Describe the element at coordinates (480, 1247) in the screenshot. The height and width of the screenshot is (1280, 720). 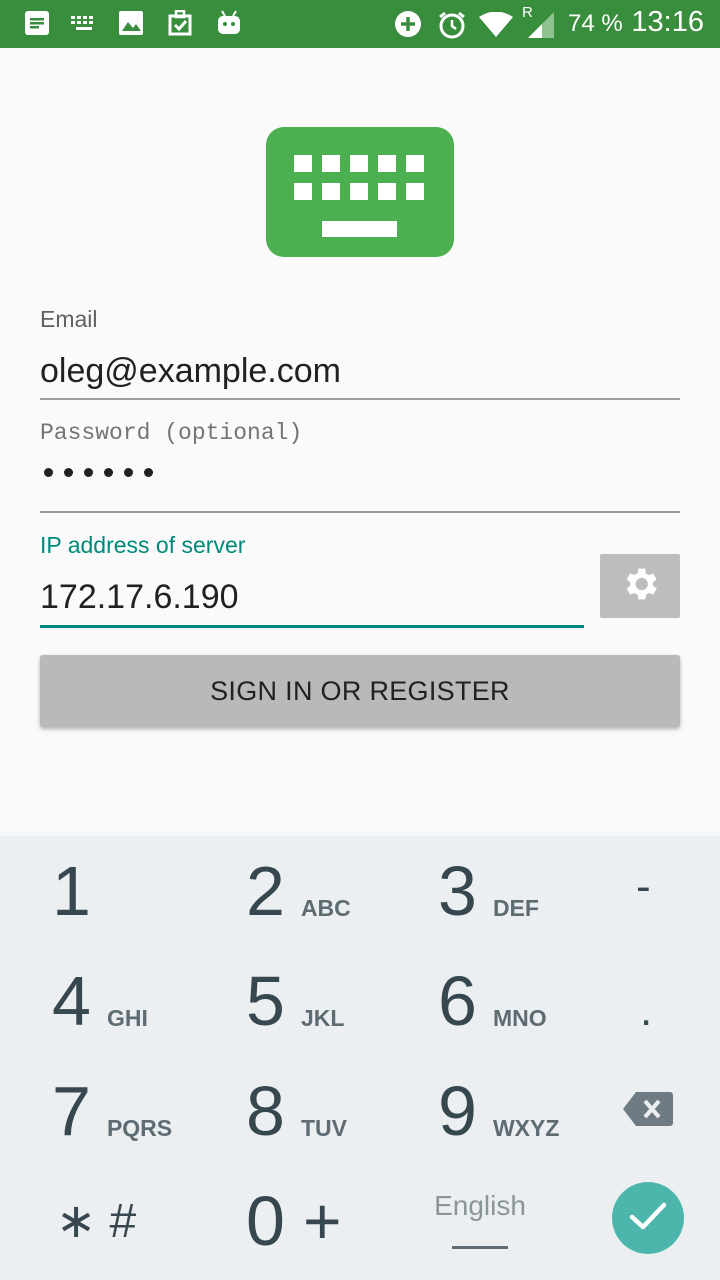
I see `language-indicator` at that location.